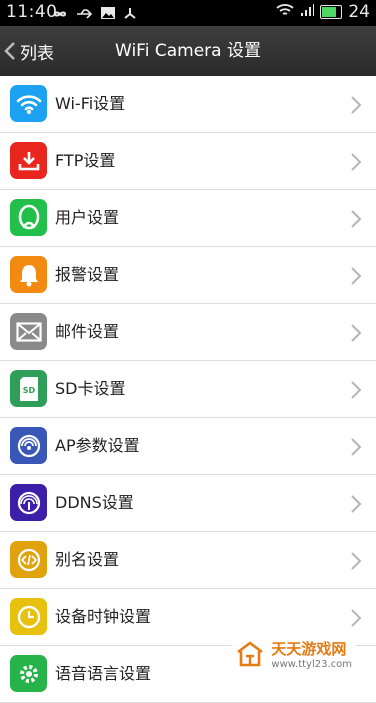 This screenshot has height=703, width=376. I want to click on list-item-label: 语音语言设置, so click(103, 673).